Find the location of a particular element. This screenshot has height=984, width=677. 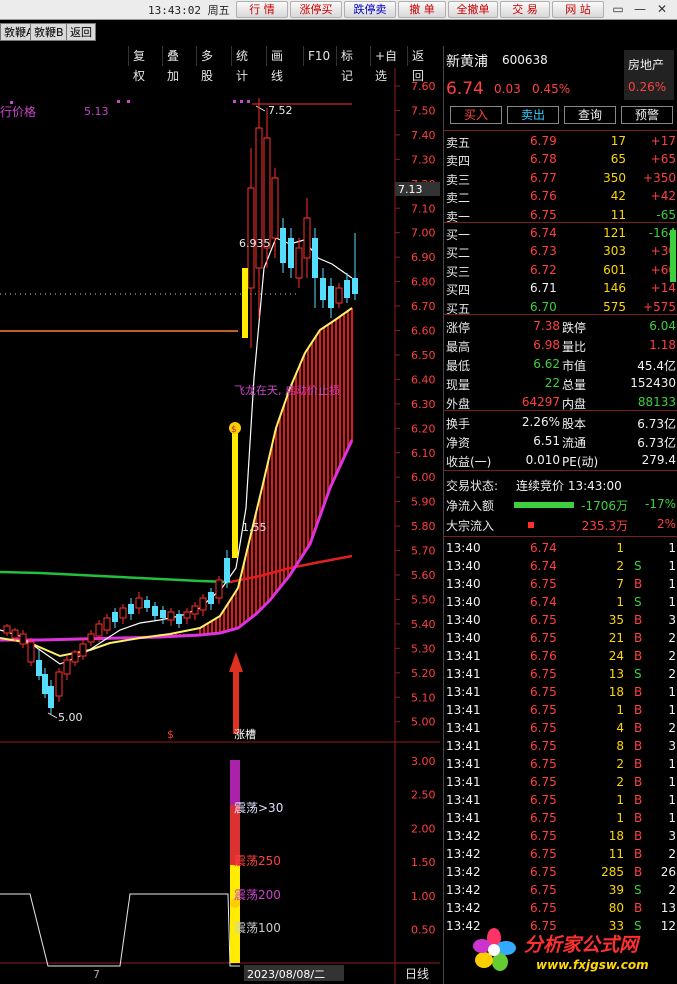

stat-value: 64297 is located at coordinates (540, 402).